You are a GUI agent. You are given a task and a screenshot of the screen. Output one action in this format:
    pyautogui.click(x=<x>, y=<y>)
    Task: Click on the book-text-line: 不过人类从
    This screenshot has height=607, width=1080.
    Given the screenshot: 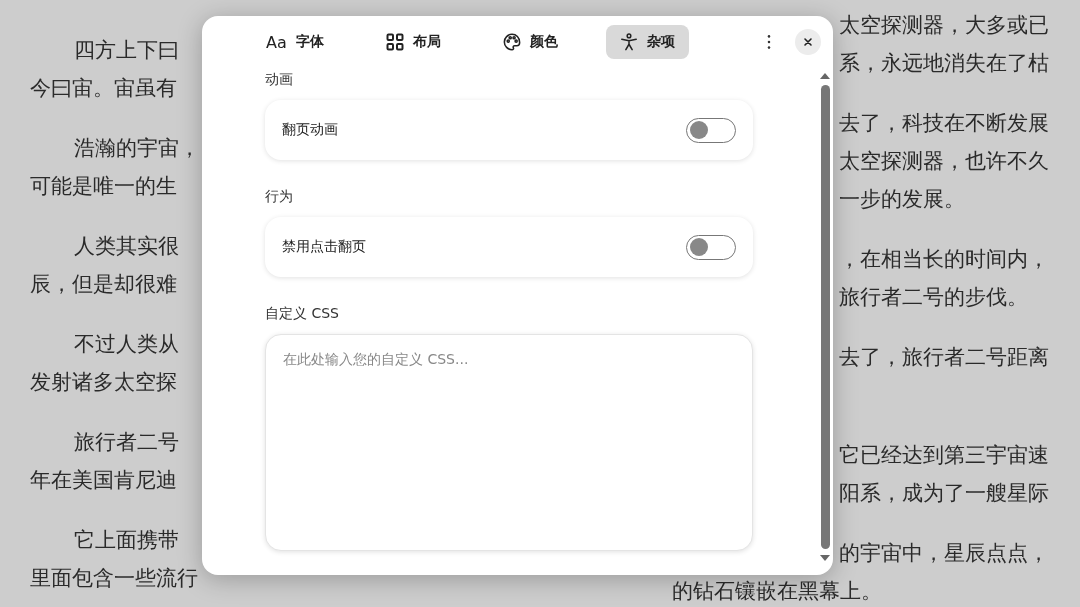 What is the action you would take?
    pyautogui.click(x=126, y=344)
    